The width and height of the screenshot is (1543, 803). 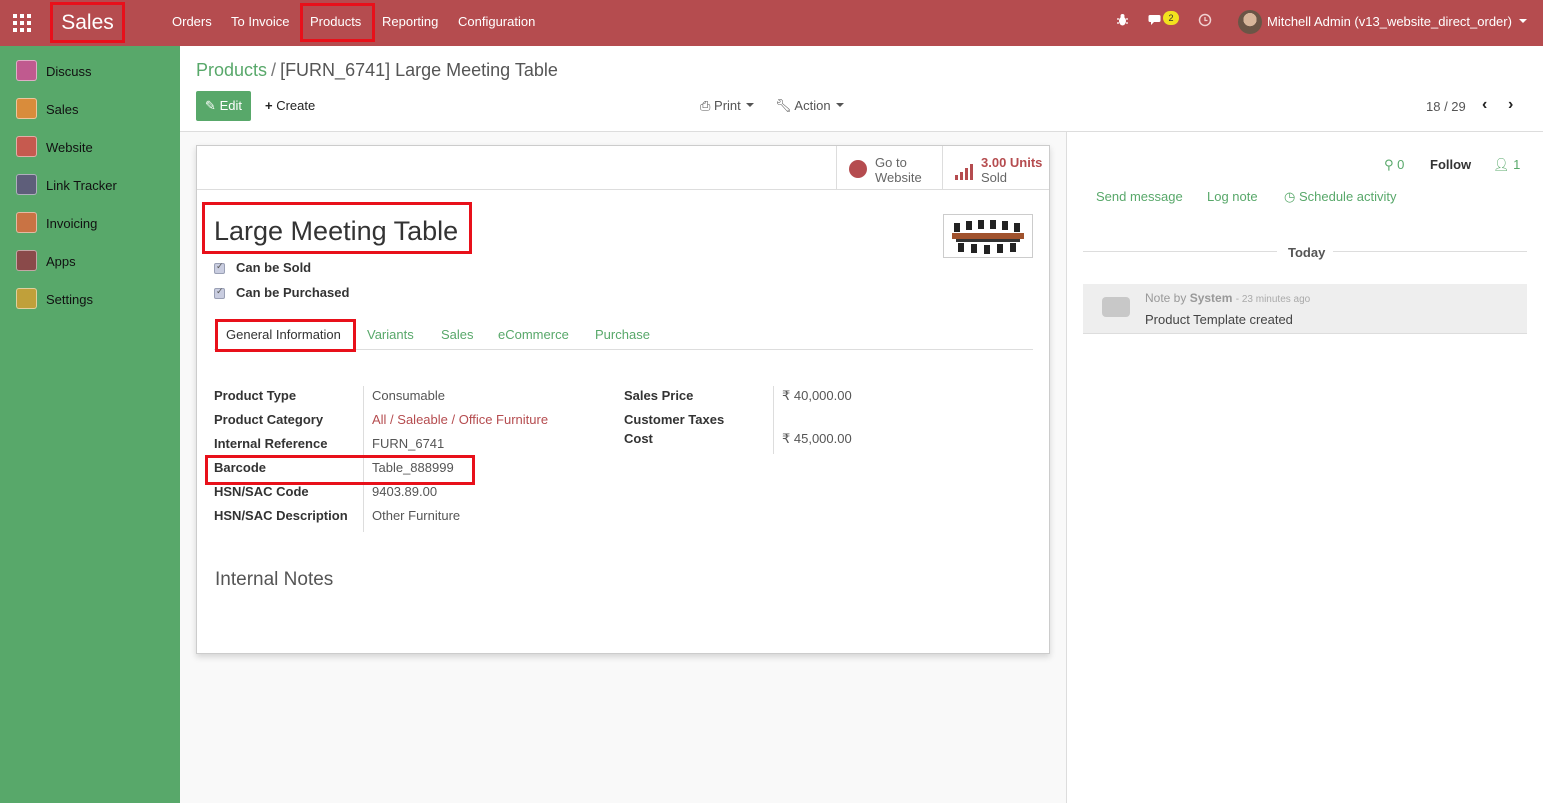 What do you see at coordinates (1156, 21) in the screenshot?
I see `messages-icon` at bounding box center [1156, 21].